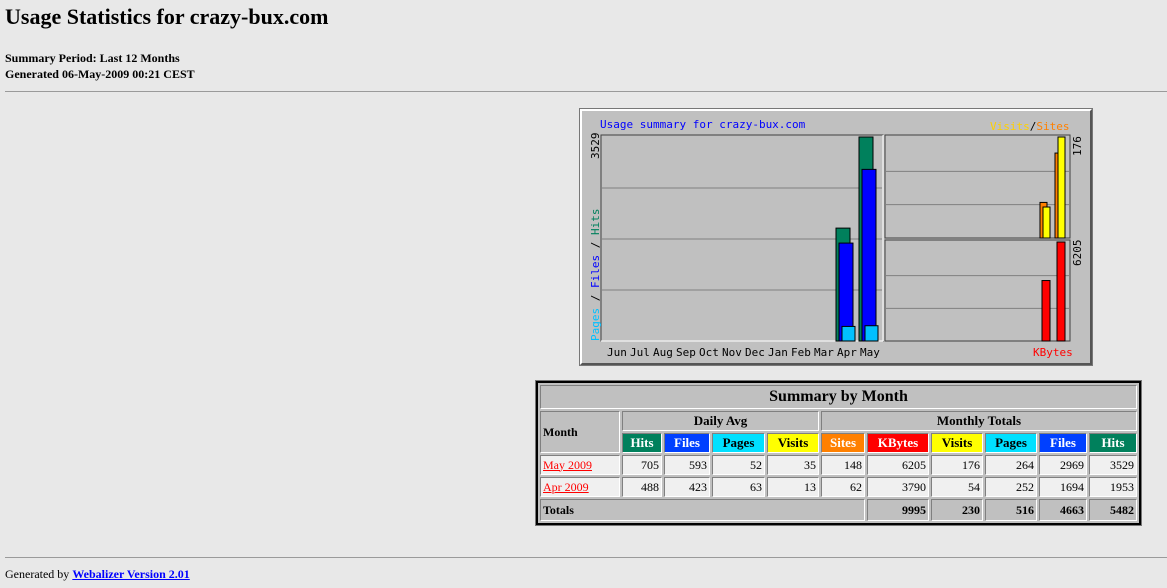 The width and height of the screenshot is (1167, 588). Describe the element at coordinates (1113, 443) in the screenshot. I see `monthly-hits-header: Hits` at that location.